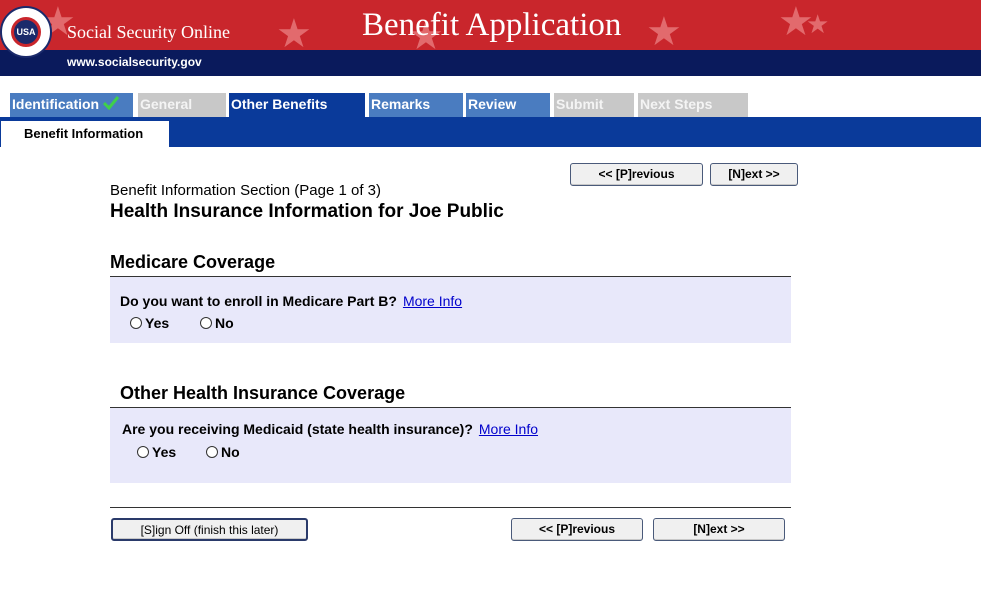 The width and height of the screenshot is (981, 590). I want to click on app-title: Benefit Application, so click(492, 25).